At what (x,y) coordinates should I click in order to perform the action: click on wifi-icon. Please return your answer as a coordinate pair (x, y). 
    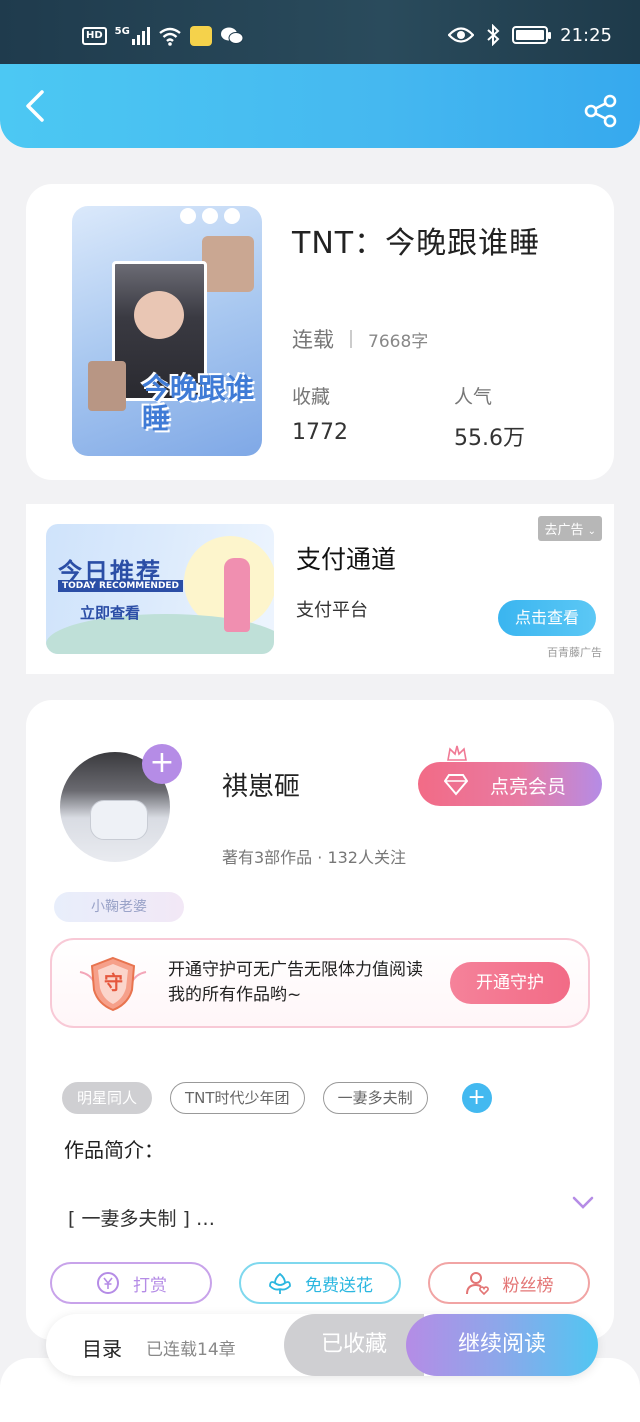
    Looking at the image, I should click on (170, 36).